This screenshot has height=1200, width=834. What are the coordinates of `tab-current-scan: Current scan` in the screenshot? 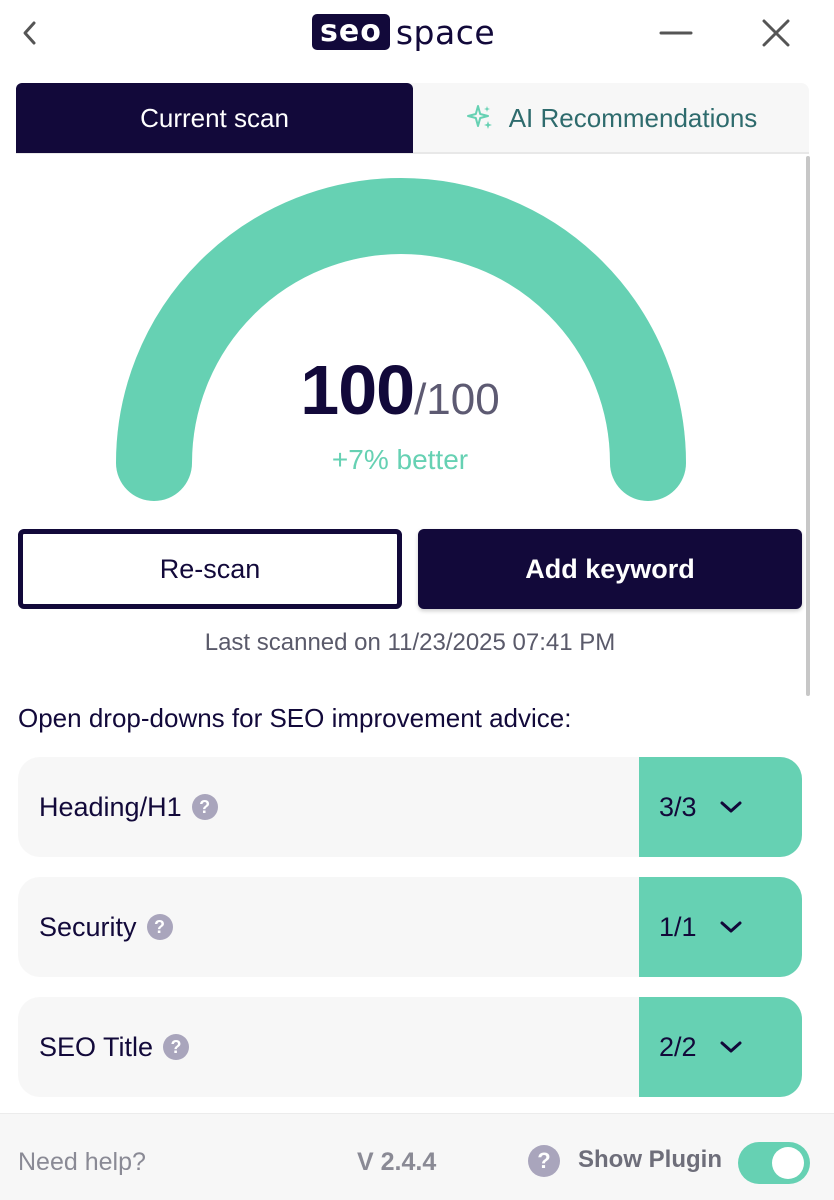 It's located at (214, 118).